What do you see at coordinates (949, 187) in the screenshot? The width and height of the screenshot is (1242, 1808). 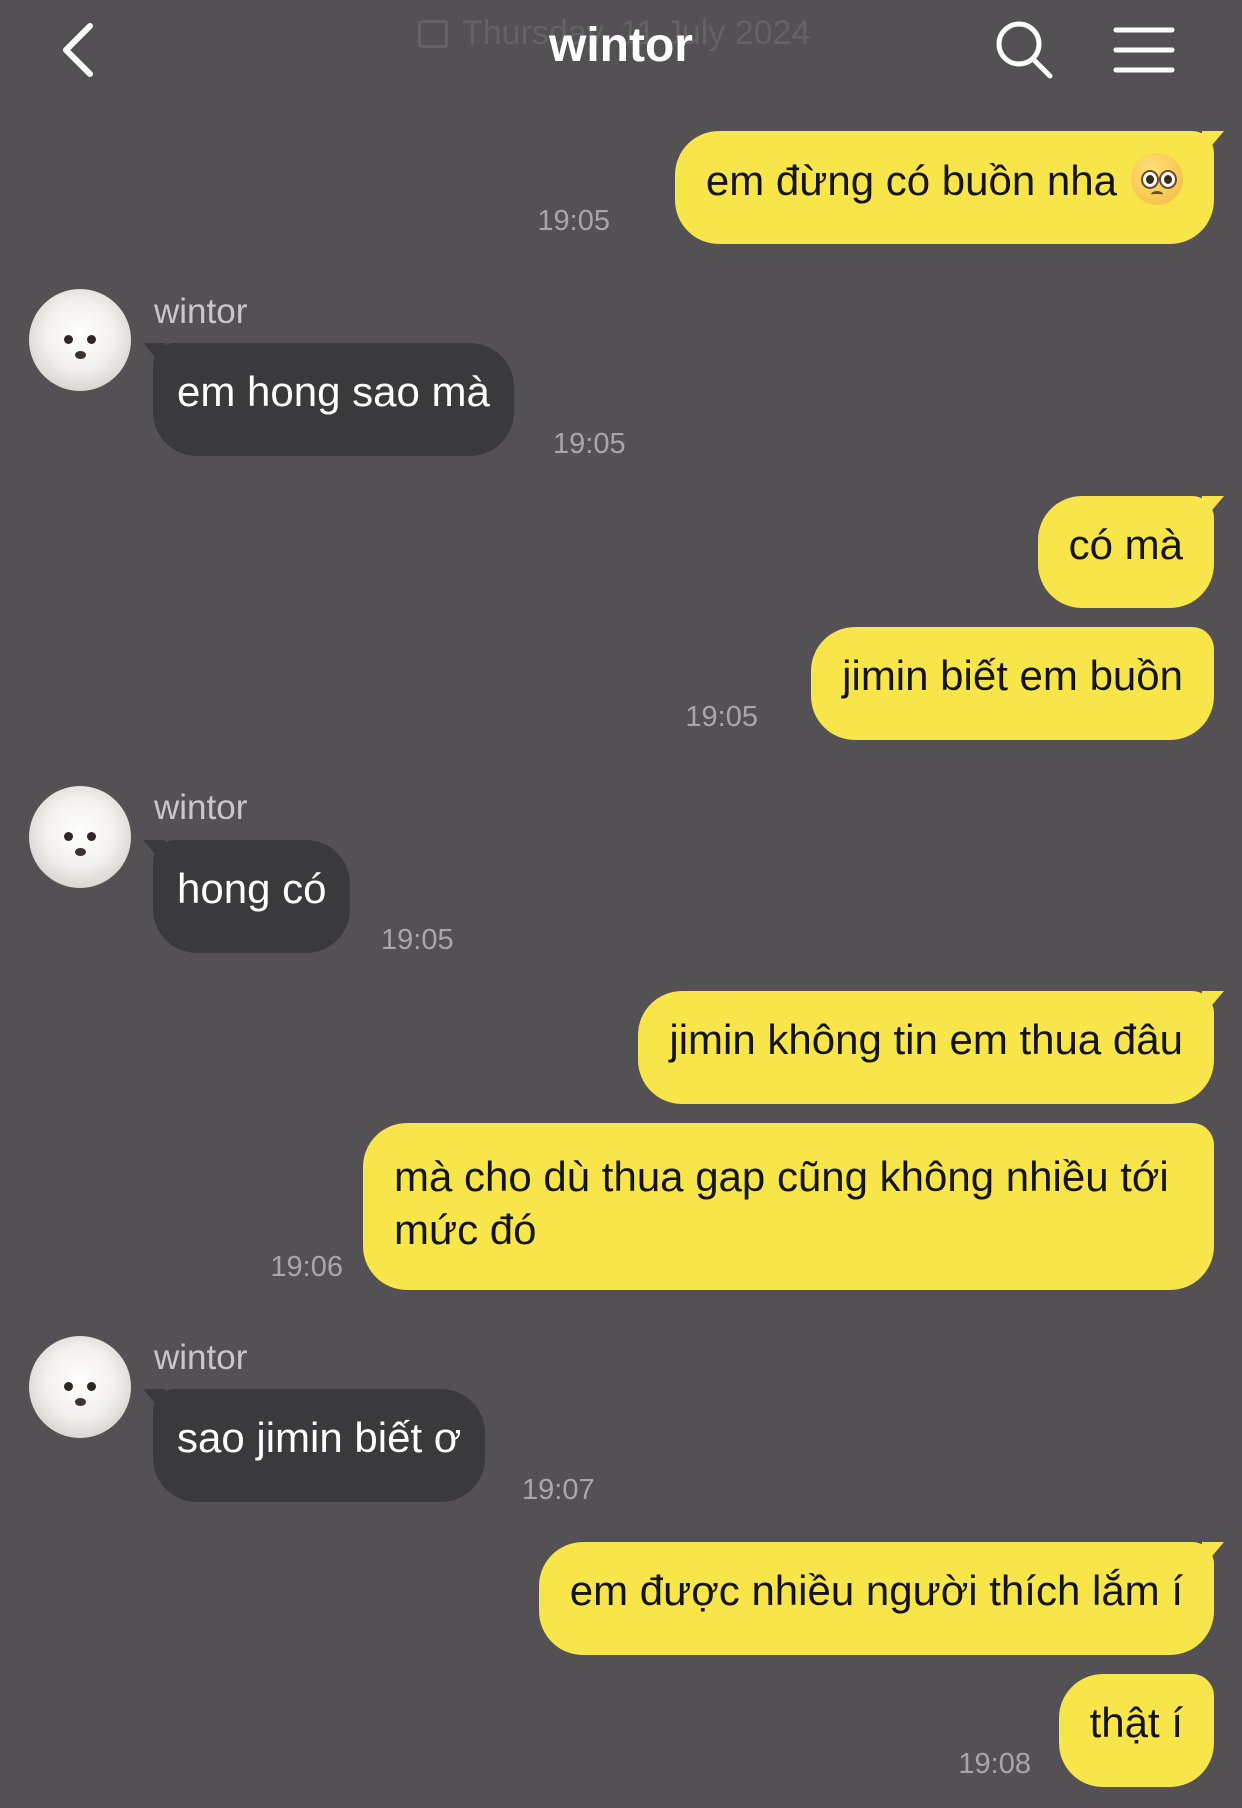 I see `my-message-bubble: em đừng có buồn nha` at bounding box center [949, 187].